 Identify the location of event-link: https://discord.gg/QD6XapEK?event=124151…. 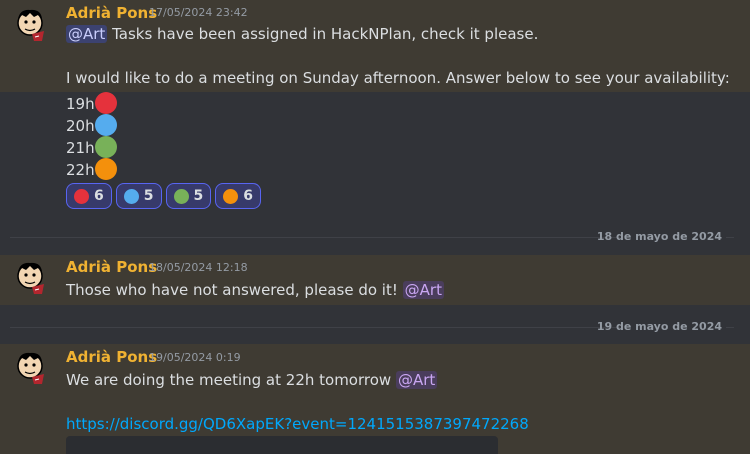
(297, 424).